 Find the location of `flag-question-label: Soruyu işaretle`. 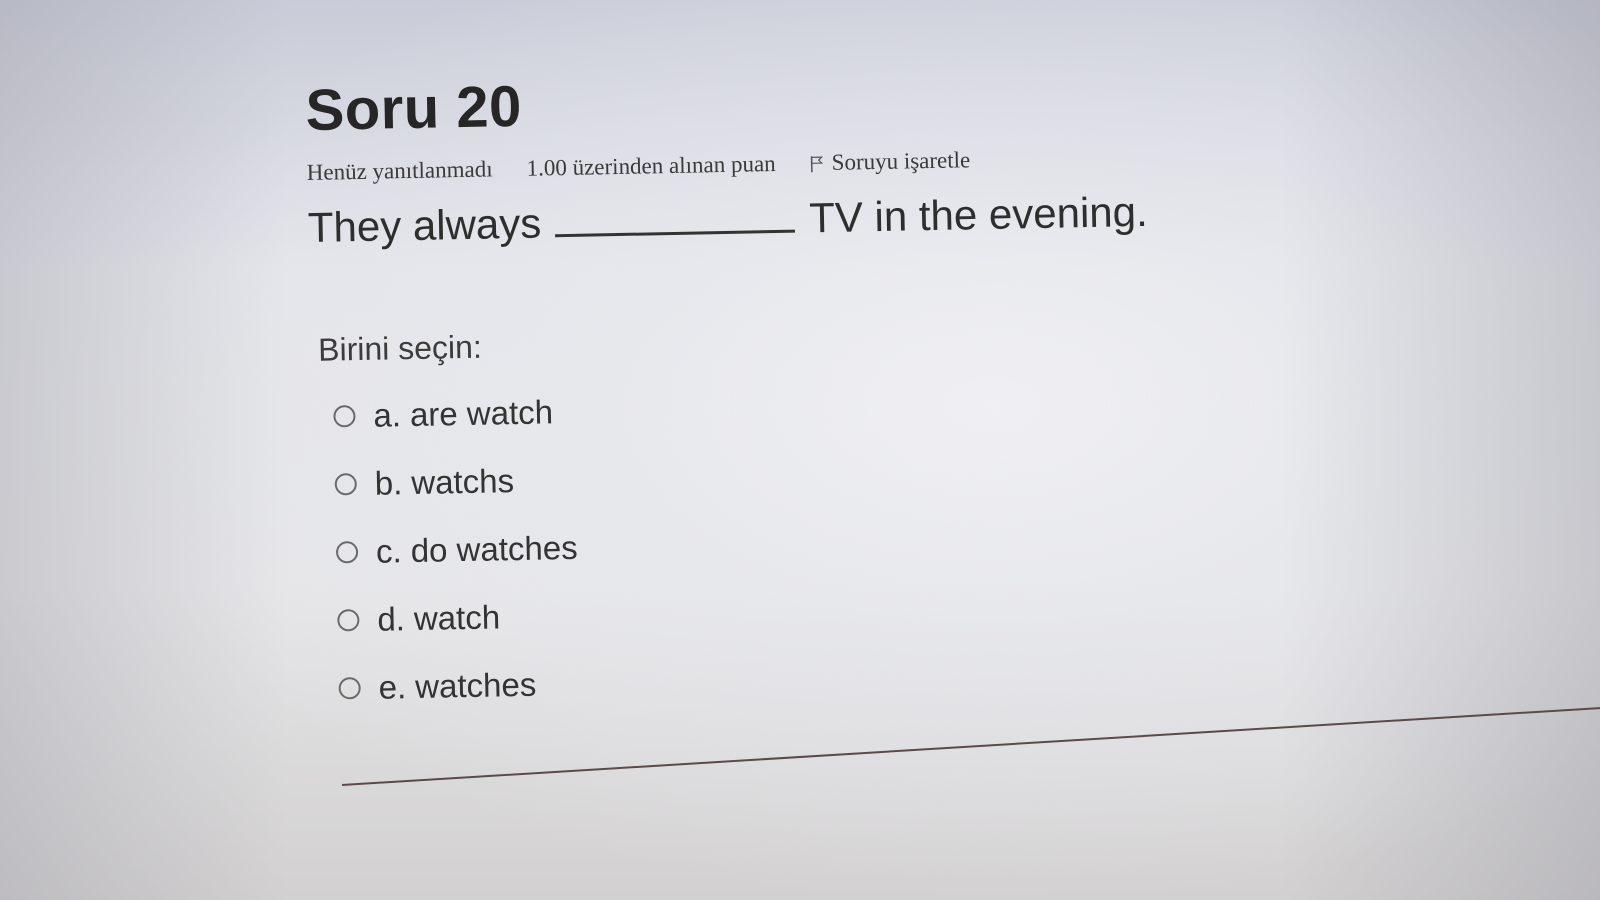

flag-question-label: Soruyu işaretle is located at coordinates (901, 161).